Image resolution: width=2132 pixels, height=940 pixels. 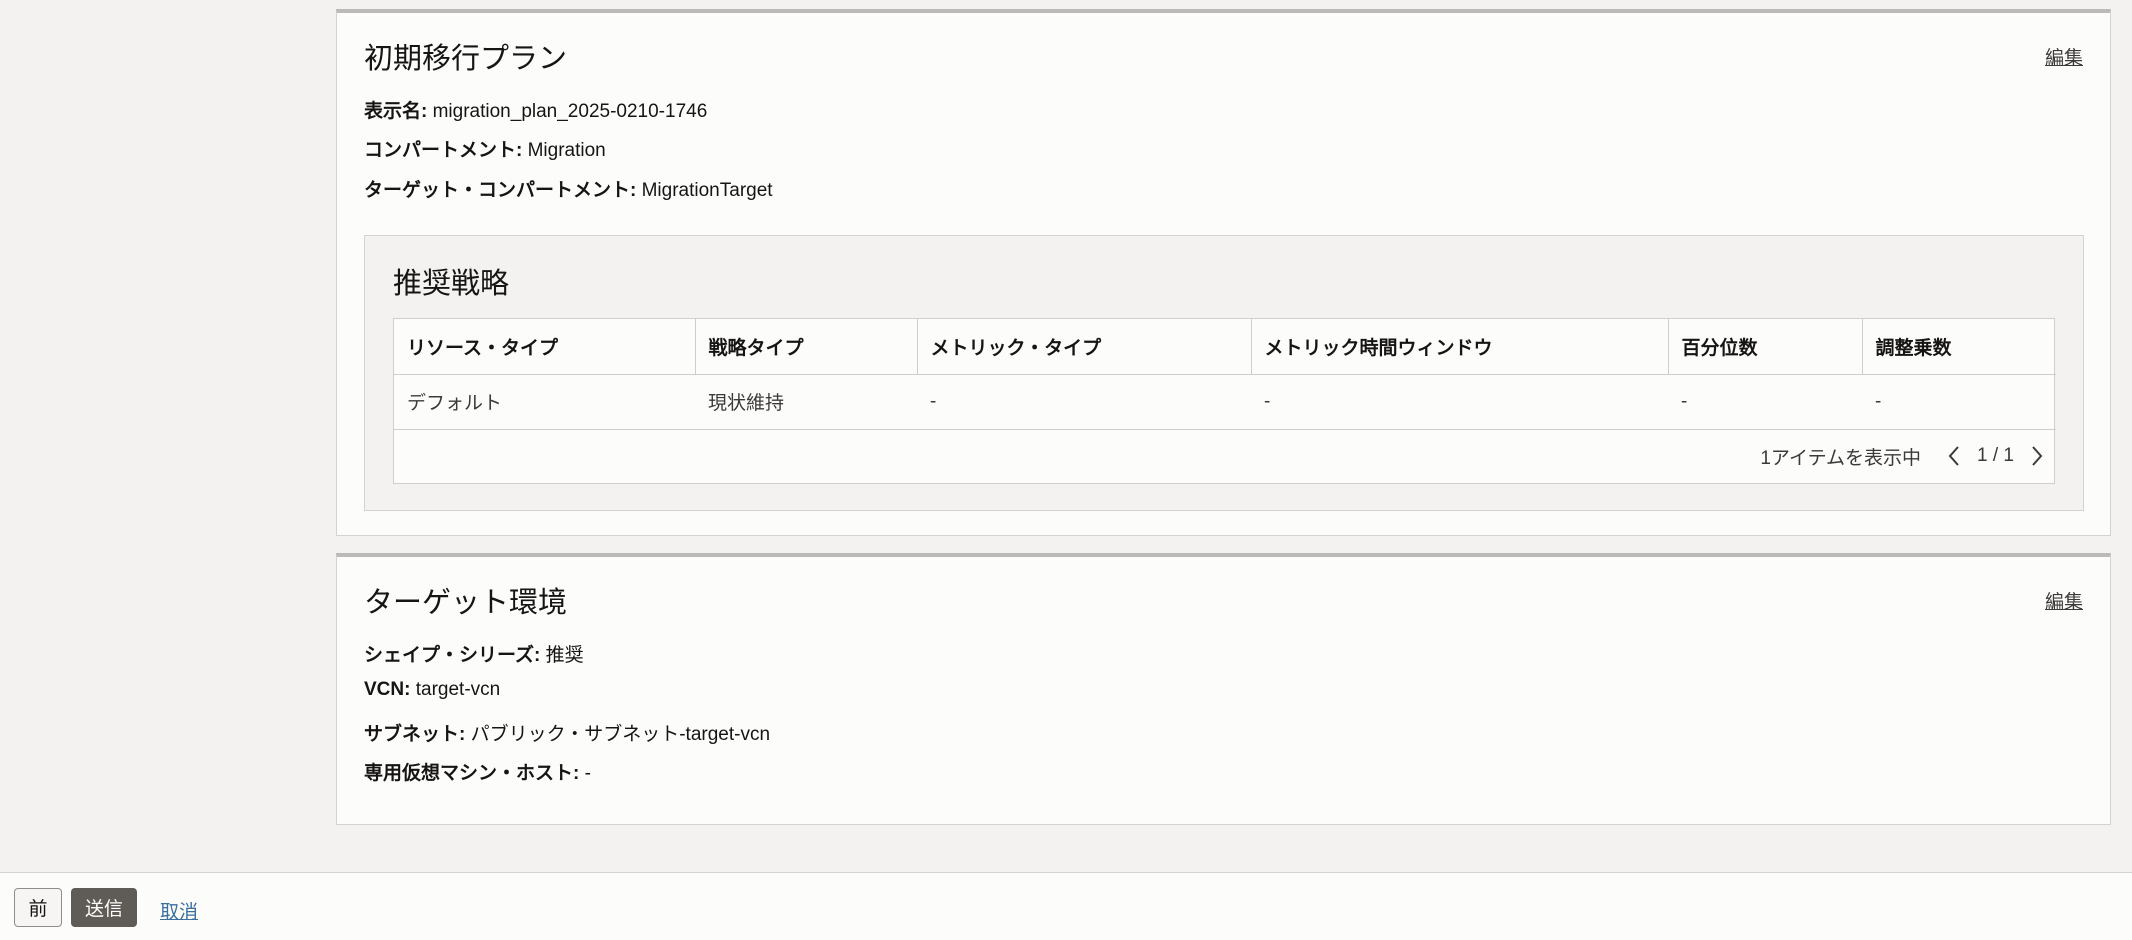 What do you see at coordinates (806, 347) in the screenshot?
I see `column-header: 戦略タイプ` at bounding box center [806, 347].